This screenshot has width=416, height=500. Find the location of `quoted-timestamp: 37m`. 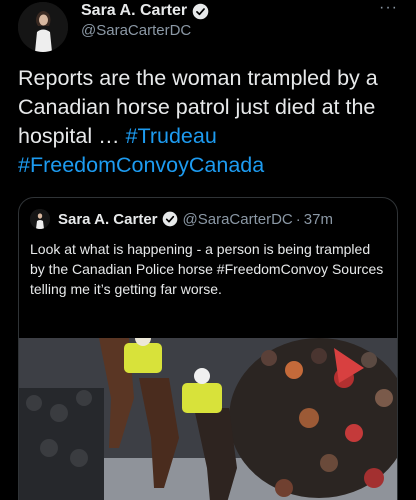

quoted-timestamp: 37m is located at coordinates (318, 219).